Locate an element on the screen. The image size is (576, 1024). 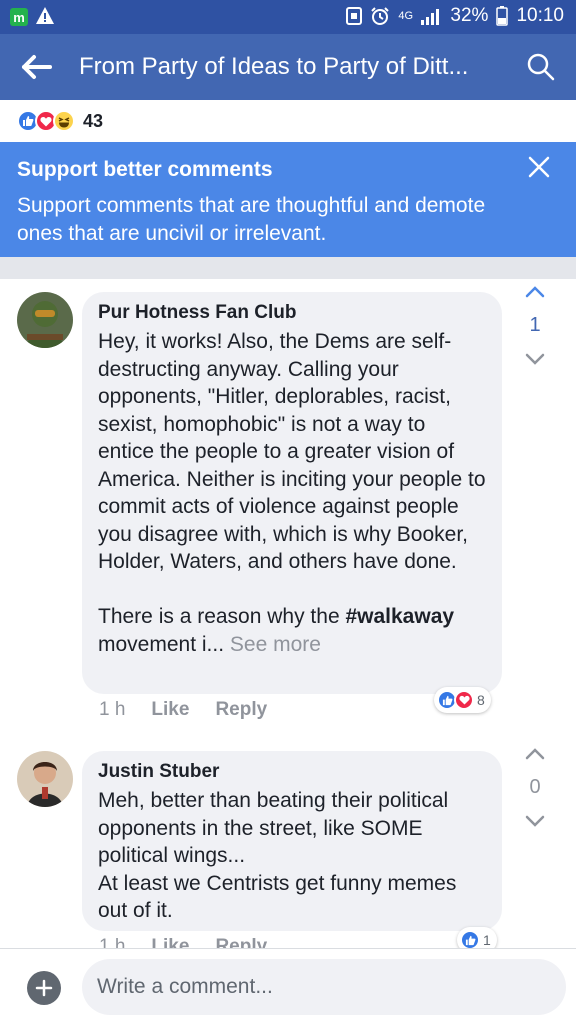
vote-controls: 1 is located at coordinates (535, 325).